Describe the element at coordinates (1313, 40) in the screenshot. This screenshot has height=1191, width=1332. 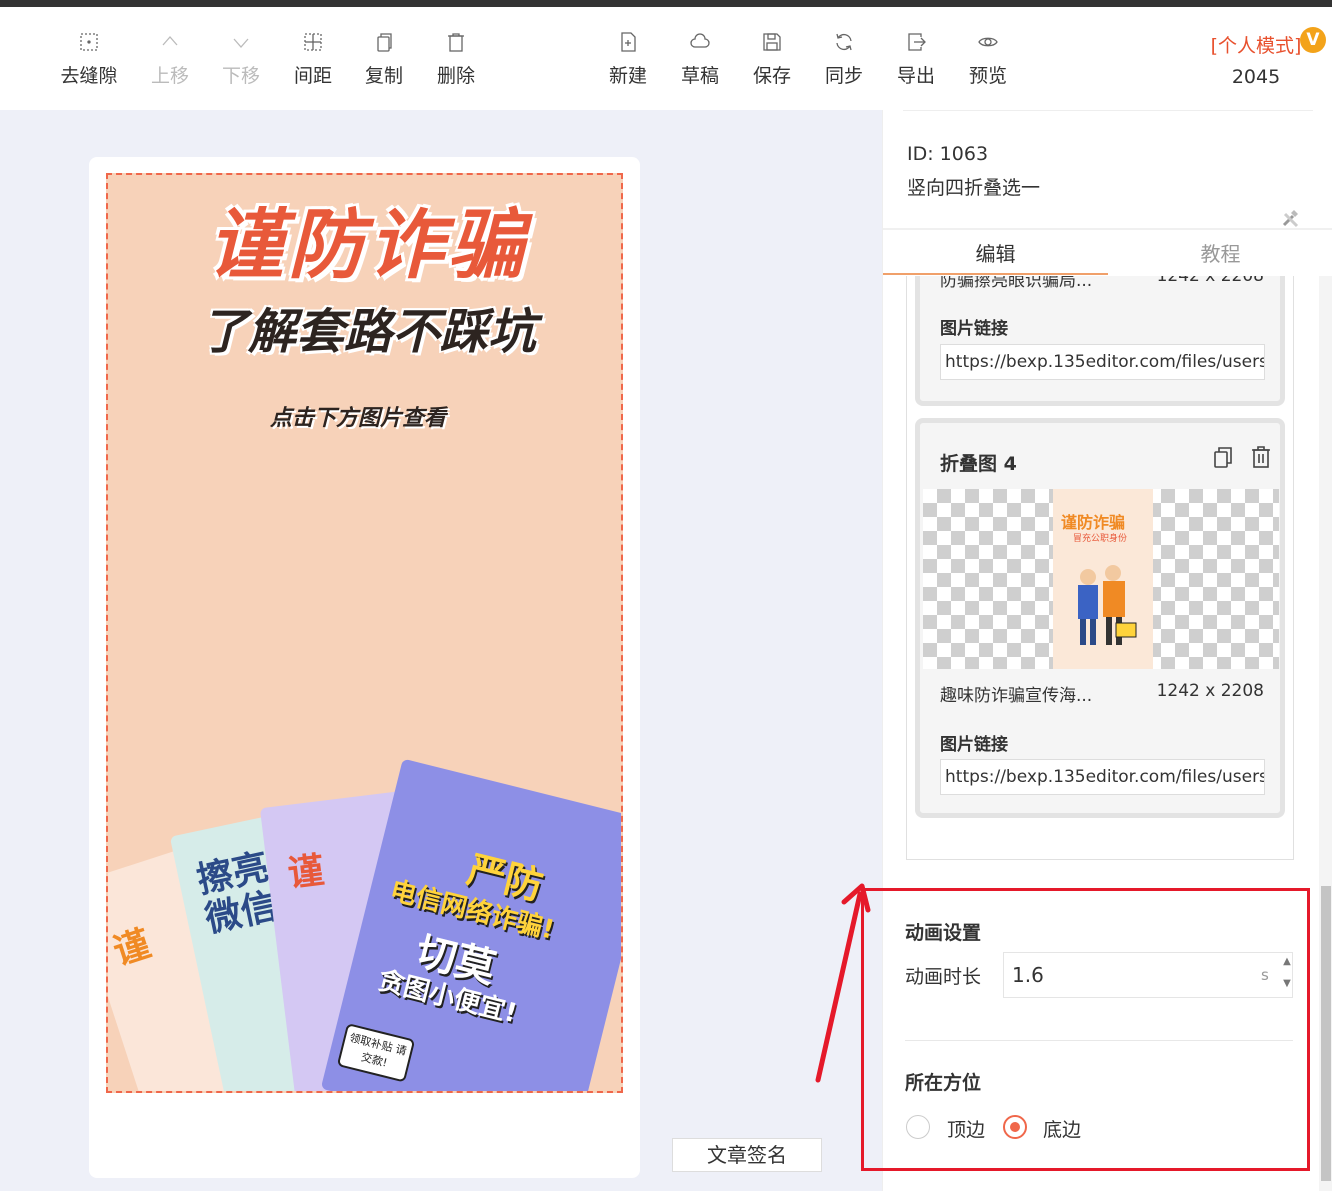
I see `vip-badge-icon: V` at that location.